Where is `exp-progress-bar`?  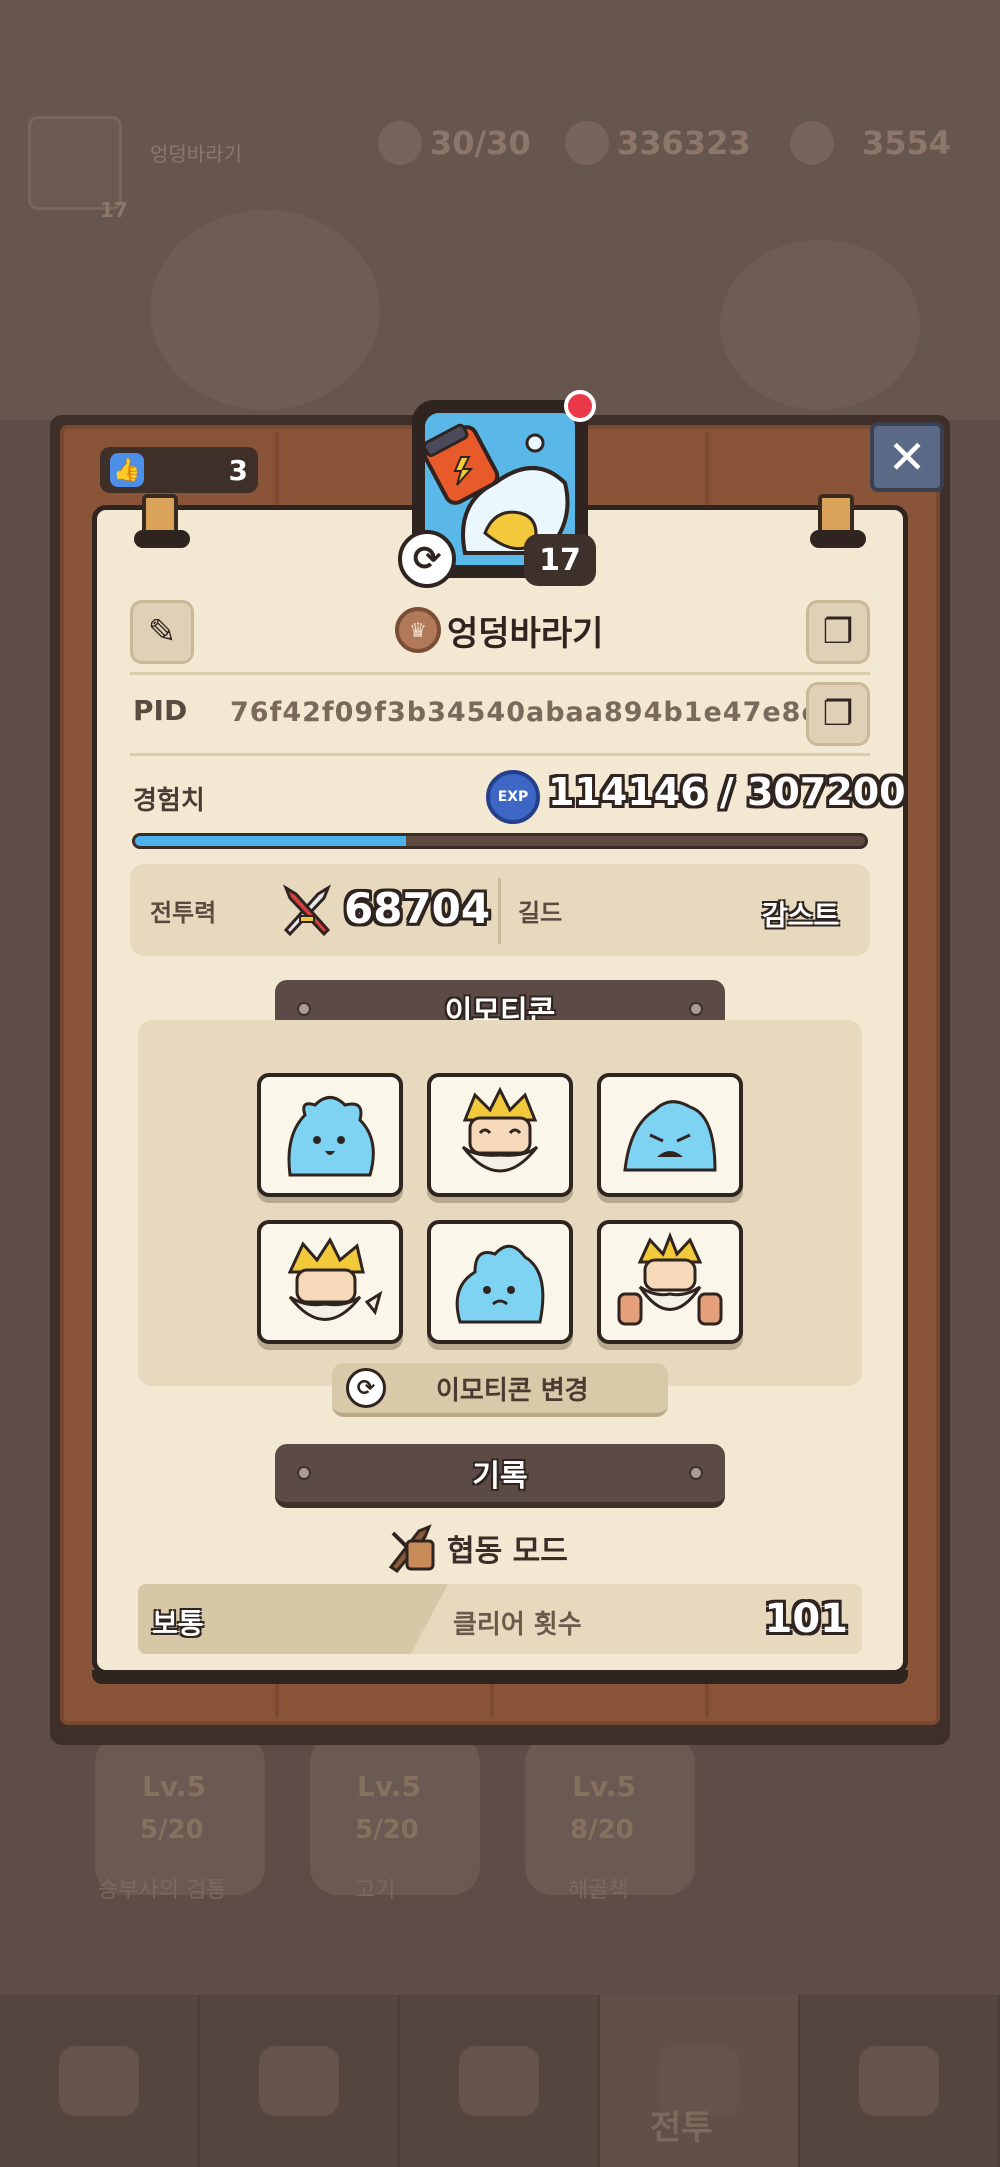
exp-progress-bar is located at coordinates (500, 841).